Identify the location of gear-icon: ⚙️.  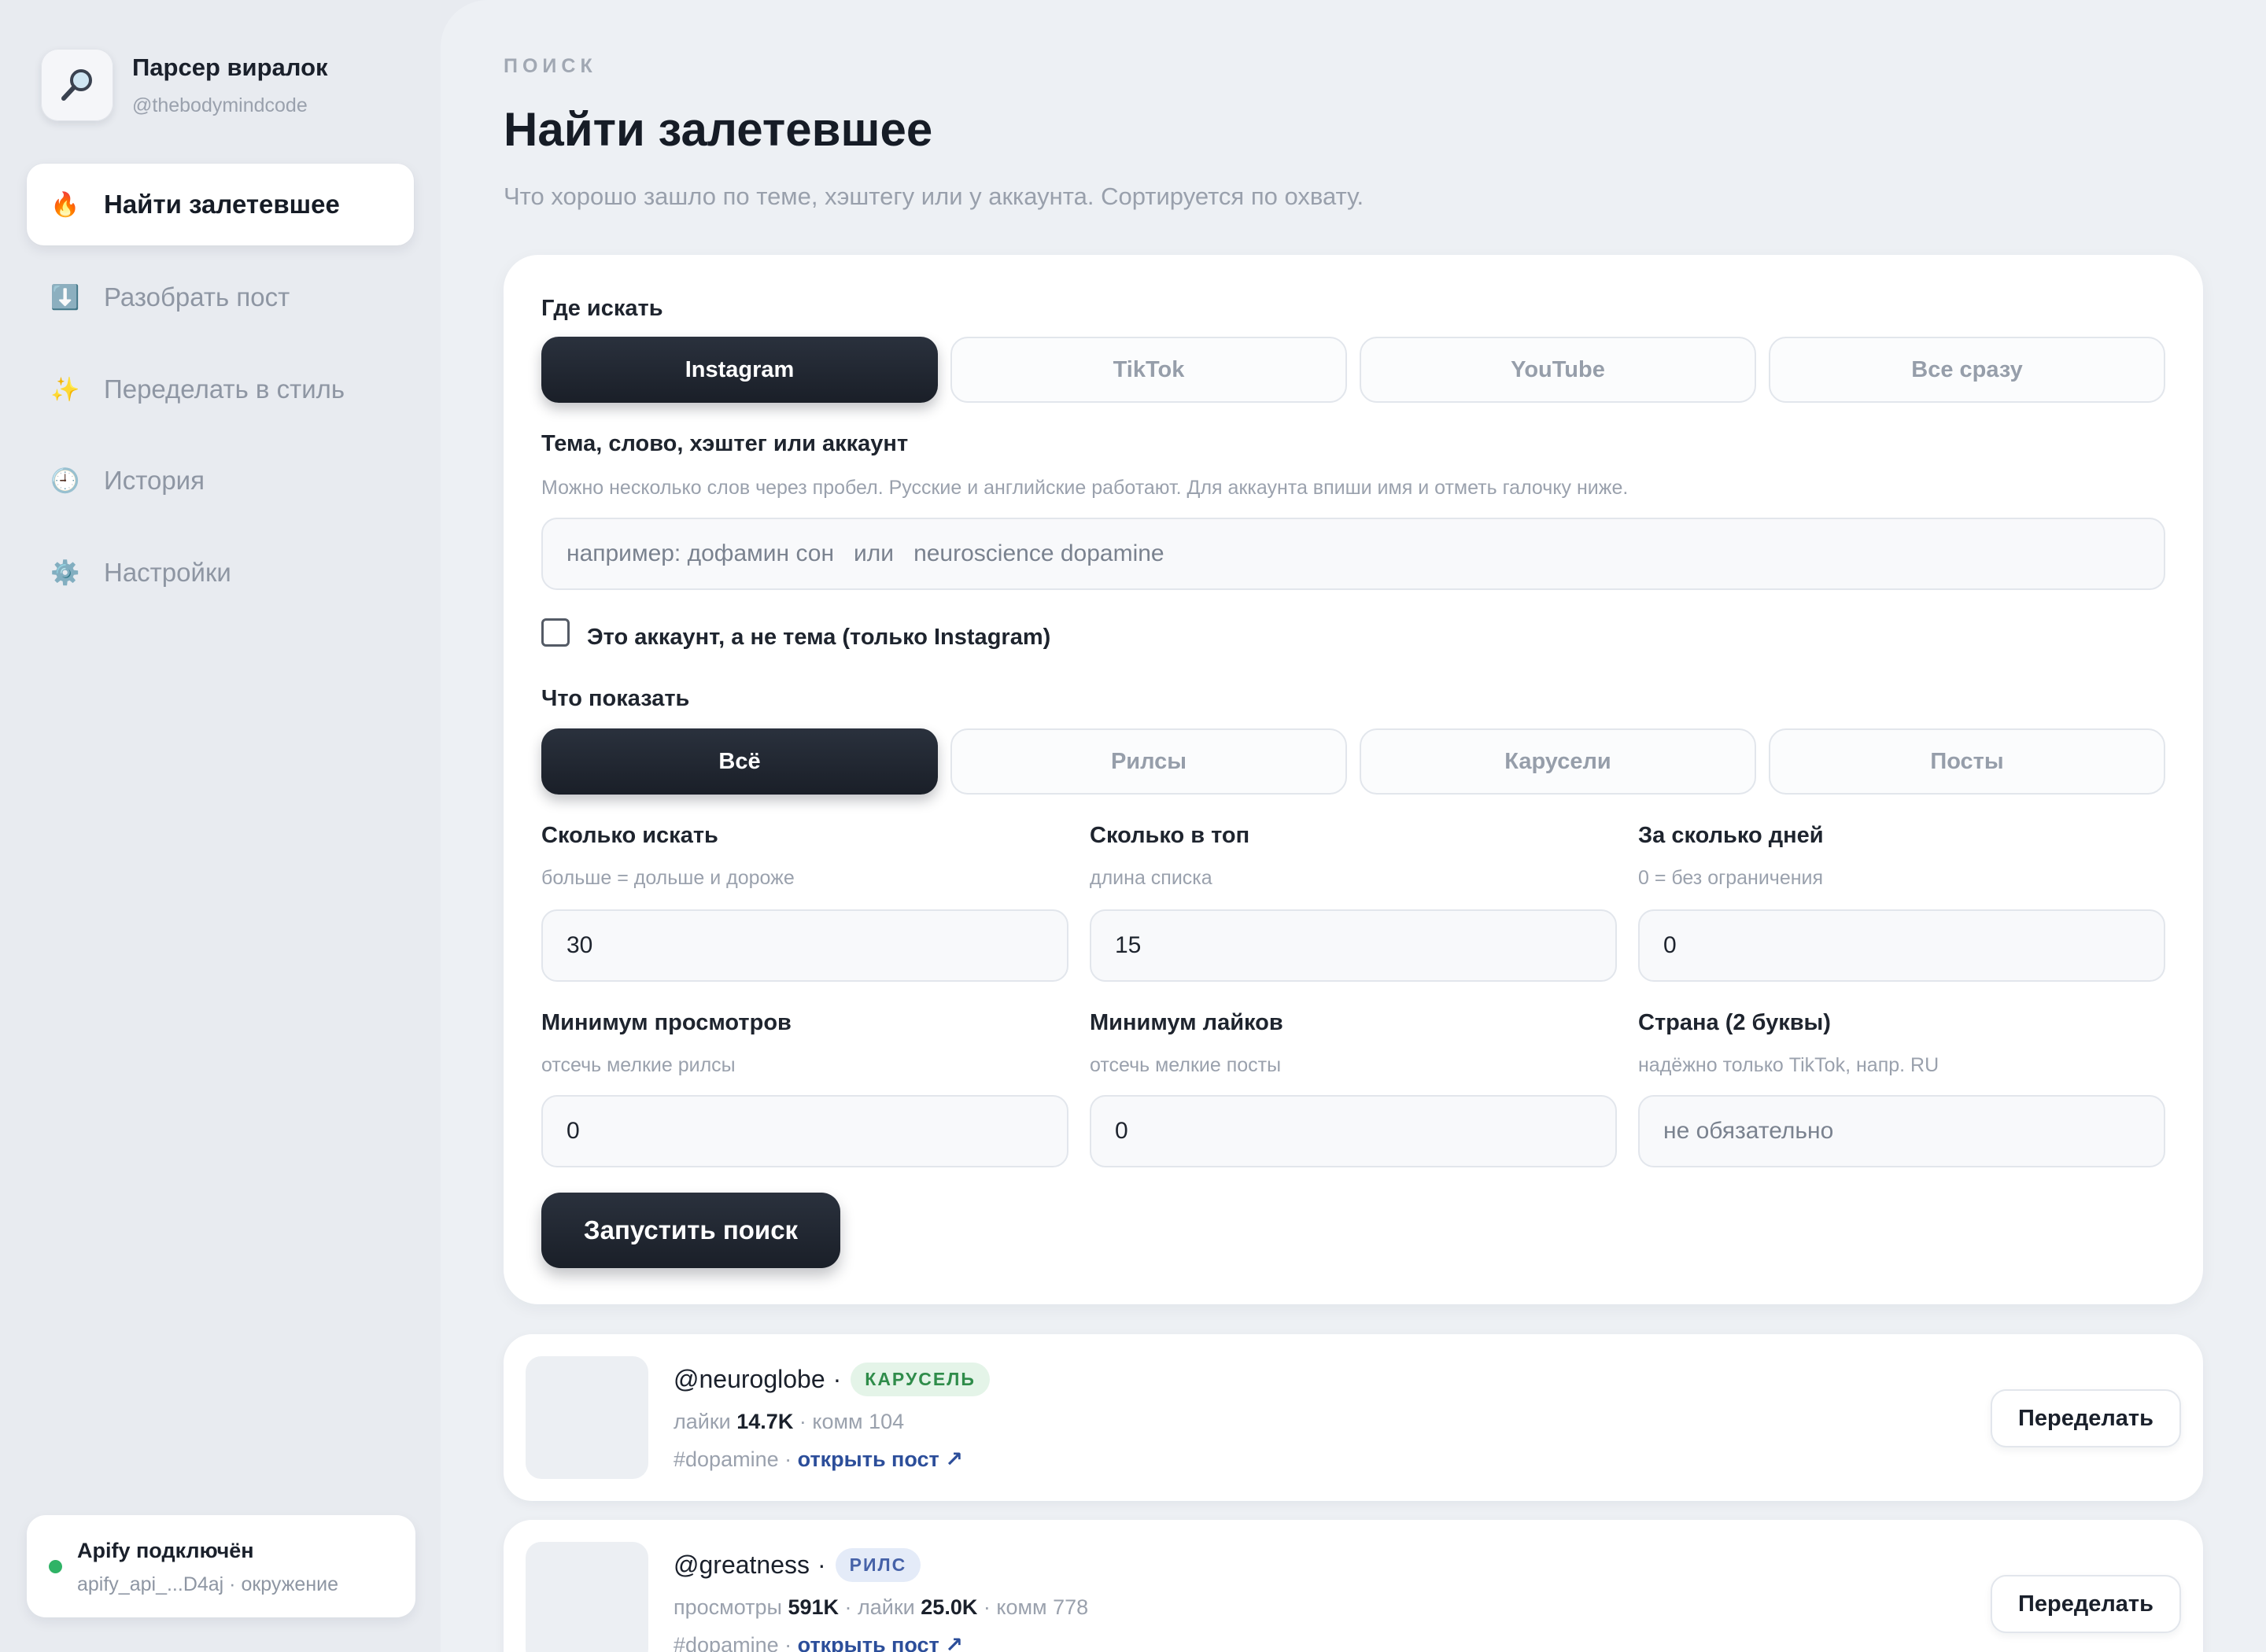
(65, 572).